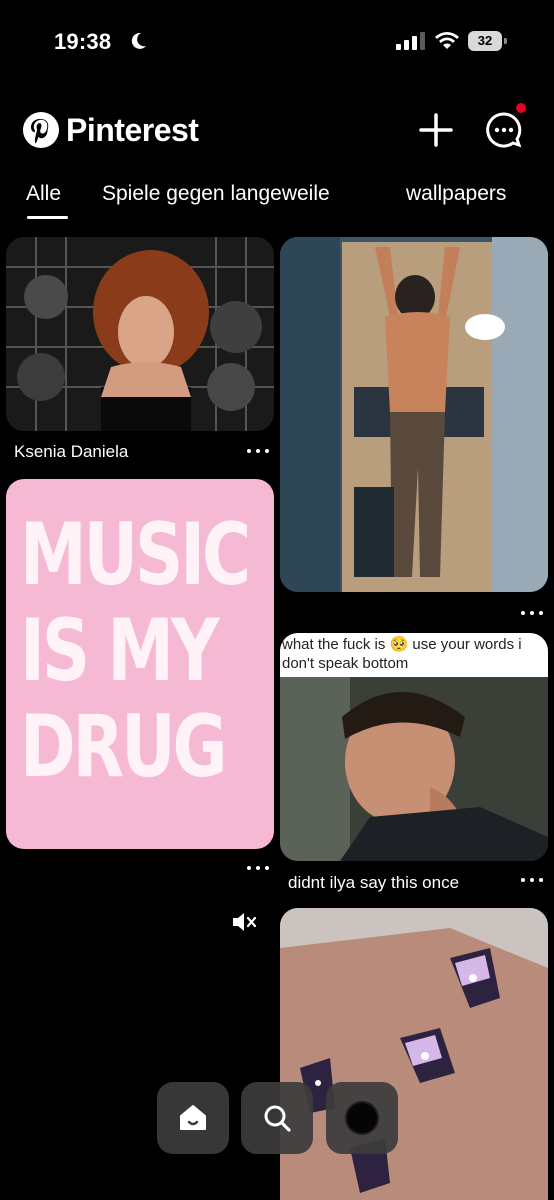  What do you see at coordinates (402, 644) in the screenshot?
I see `meme-text: what the fuck is 🥺 use your words i` at bounding box center [402, 644].